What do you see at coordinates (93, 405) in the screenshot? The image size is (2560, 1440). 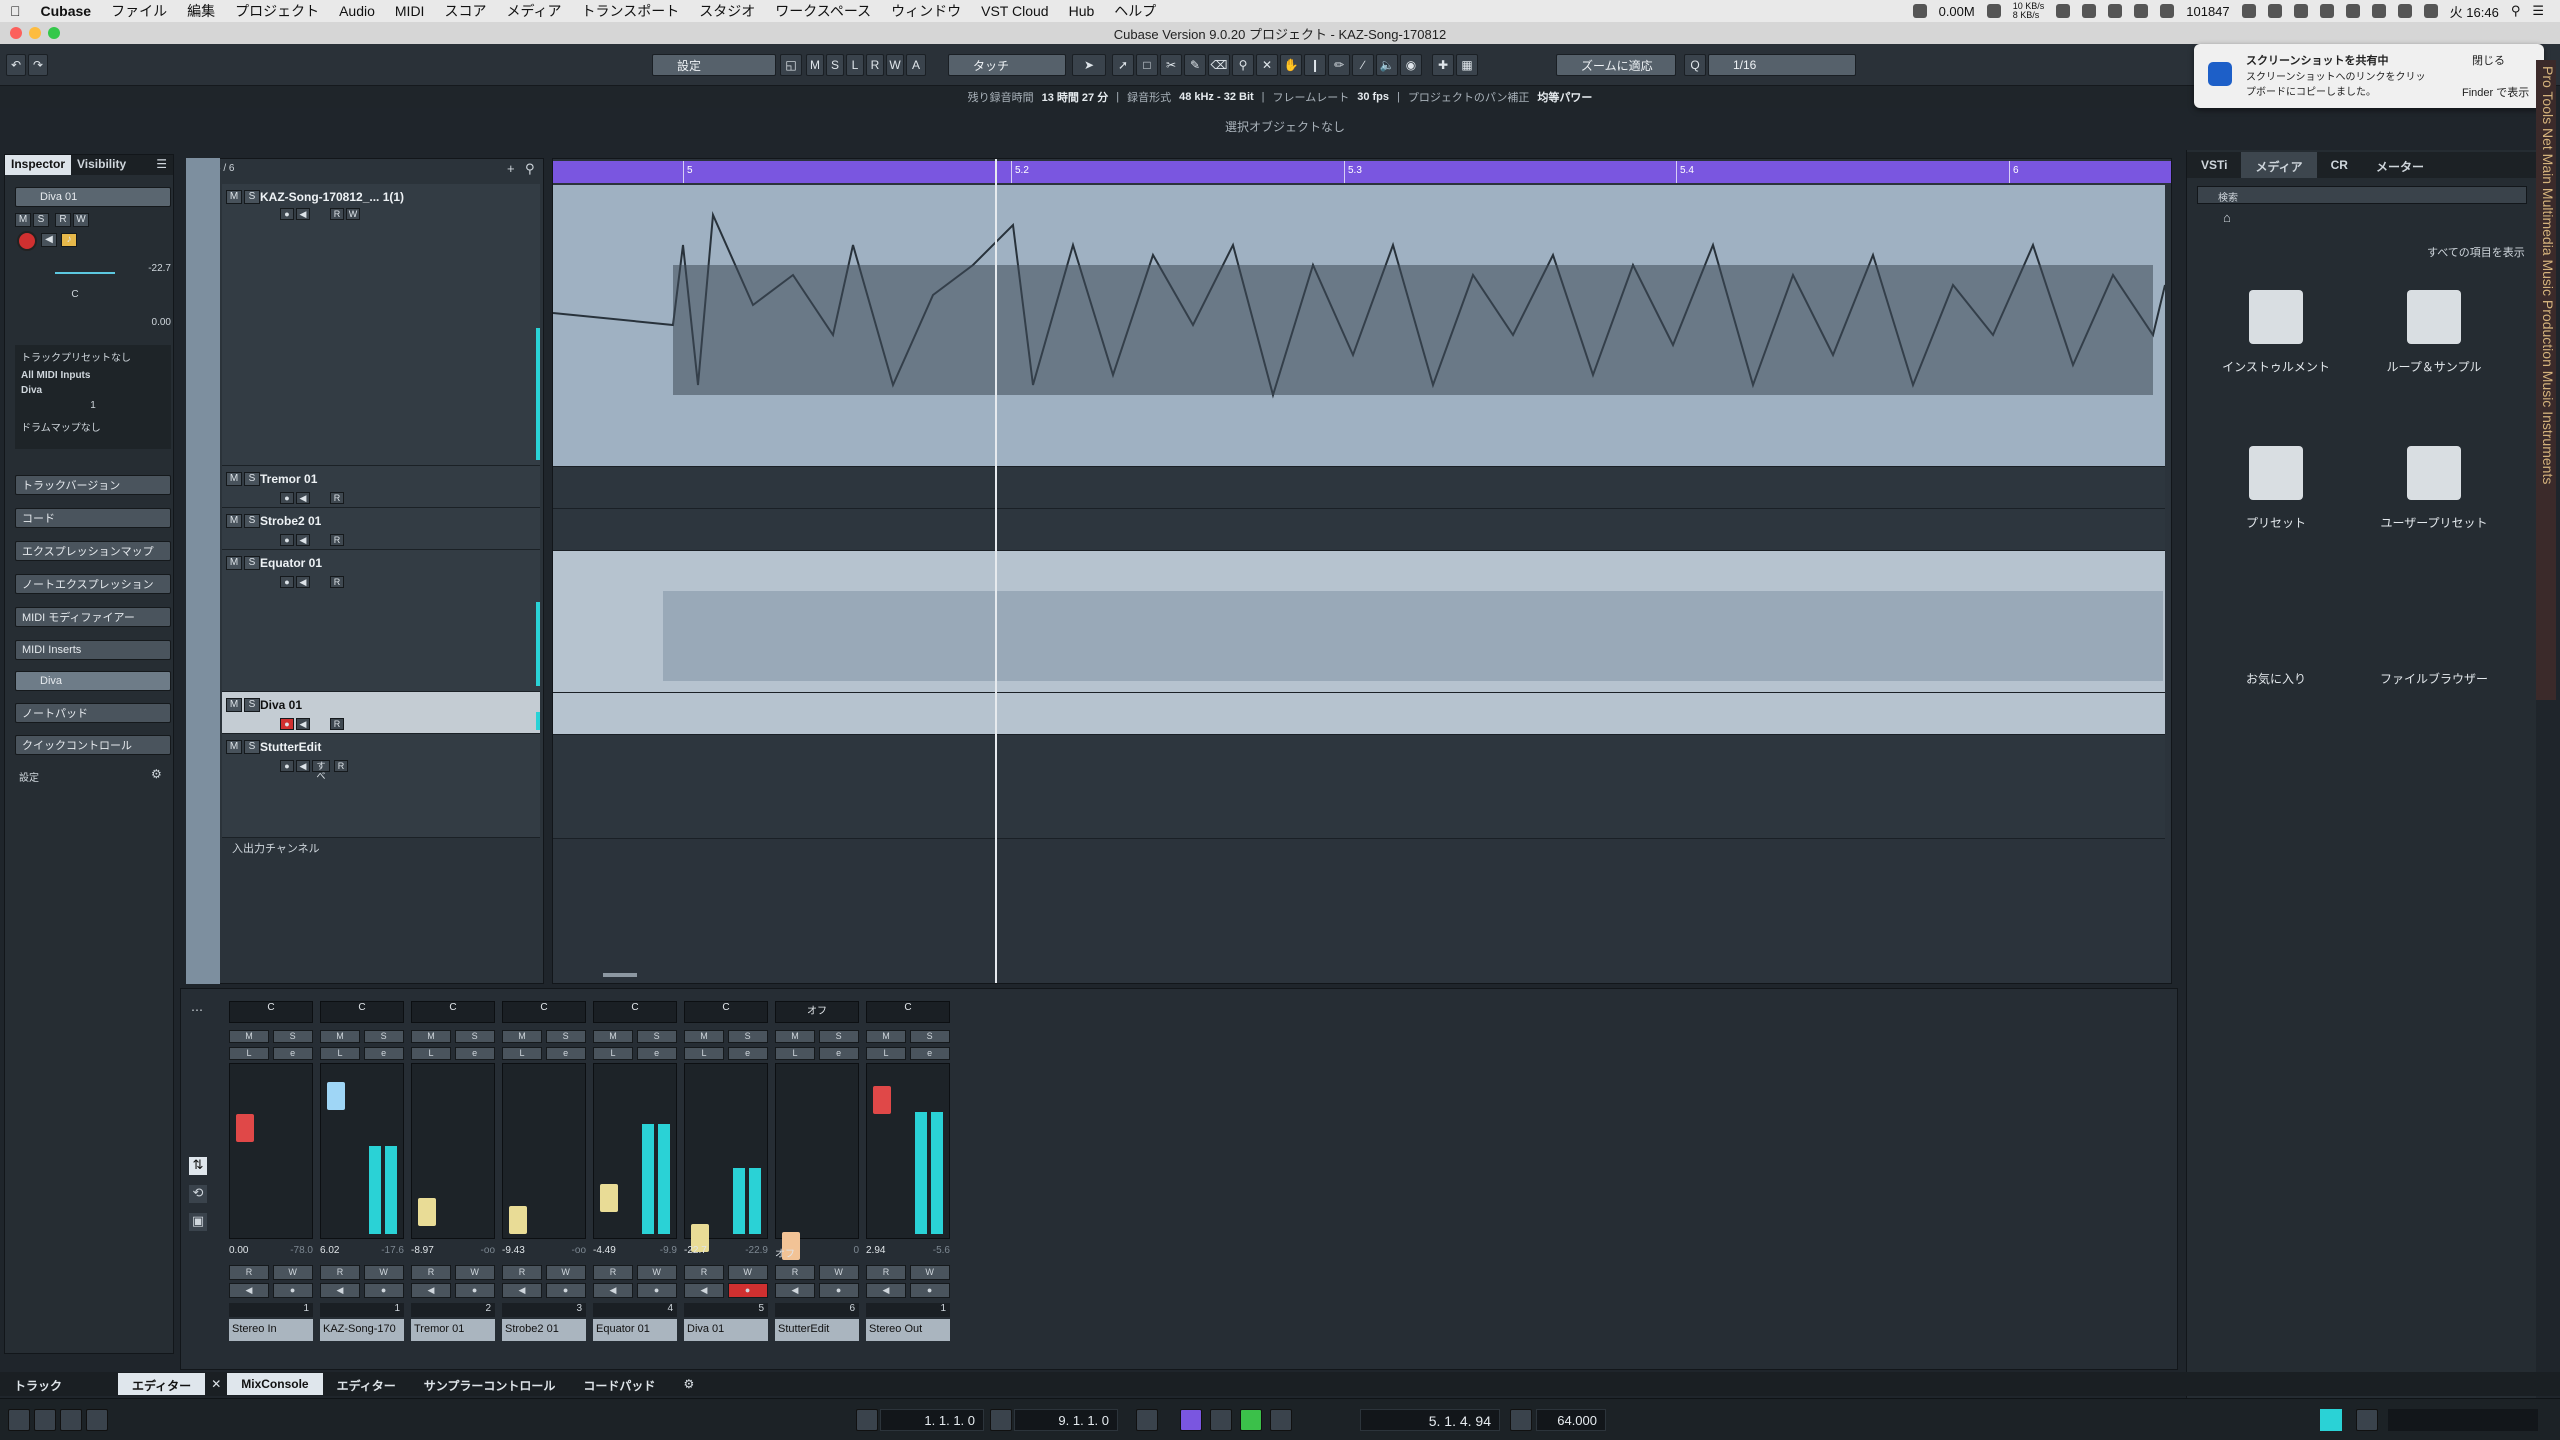 I see `midi-channel: 1` at bounding box center [93, 405].